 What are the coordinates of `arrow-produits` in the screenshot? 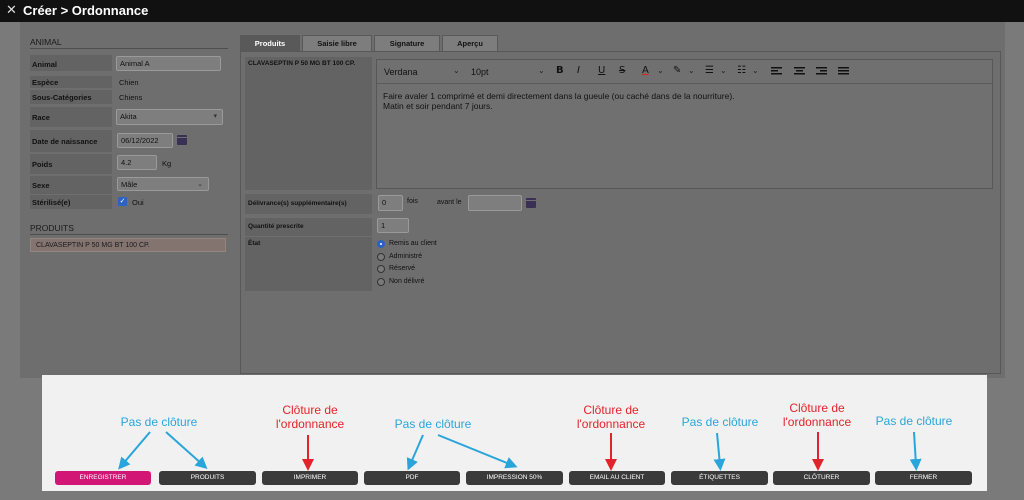 It's located at (186, 450).